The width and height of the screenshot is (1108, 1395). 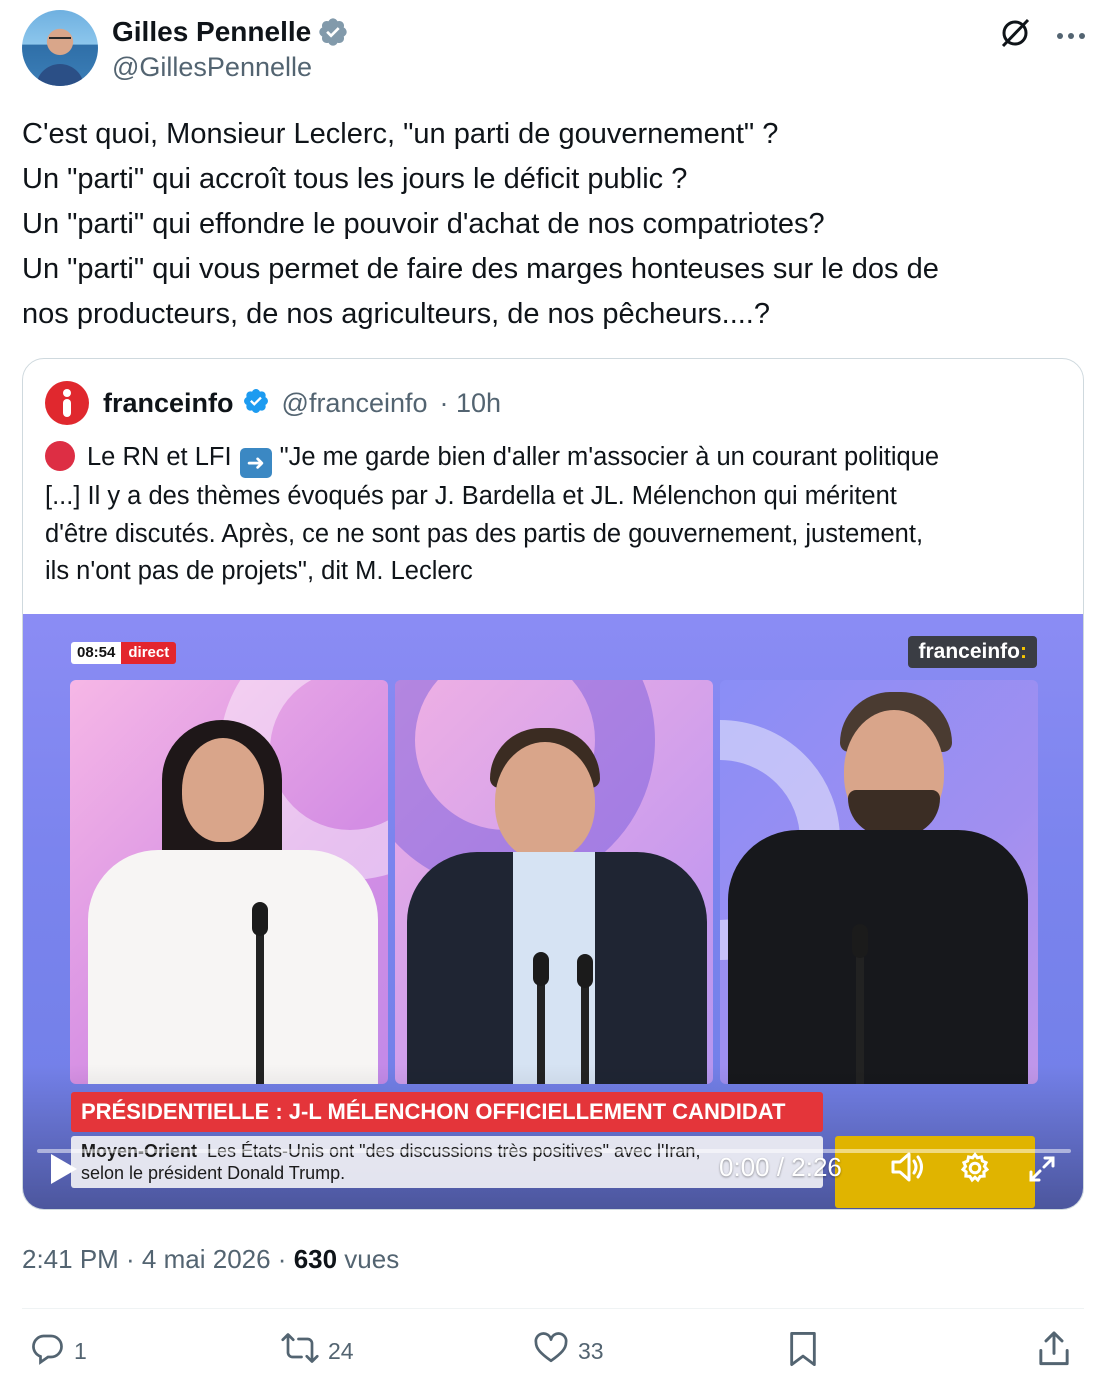 What do you see at coordinates (355, 403) in the screenshot?
I see `quoted-author-handle: @franceinfo` at bounding box center [355, 403].